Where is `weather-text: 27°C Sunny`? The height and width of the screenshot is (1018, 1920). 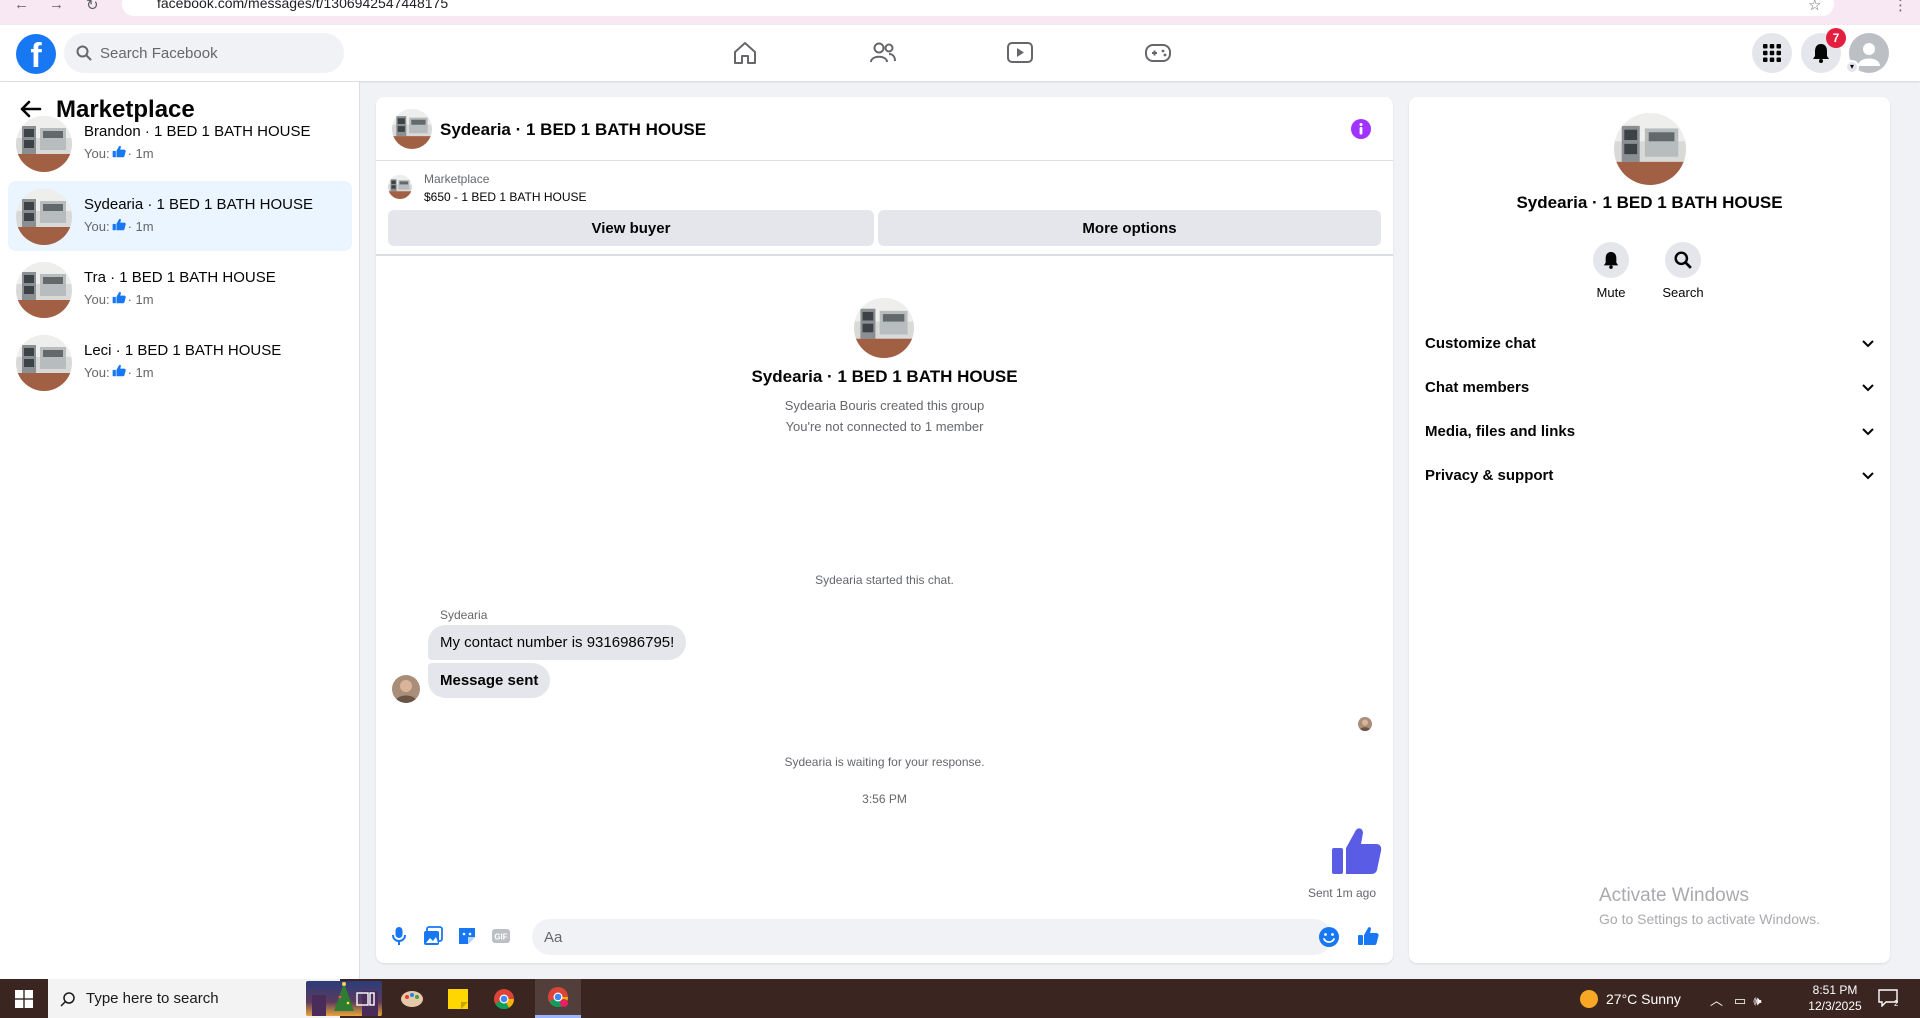 weather-text: 27°C Sunny is located at coordinates (1643, 999).